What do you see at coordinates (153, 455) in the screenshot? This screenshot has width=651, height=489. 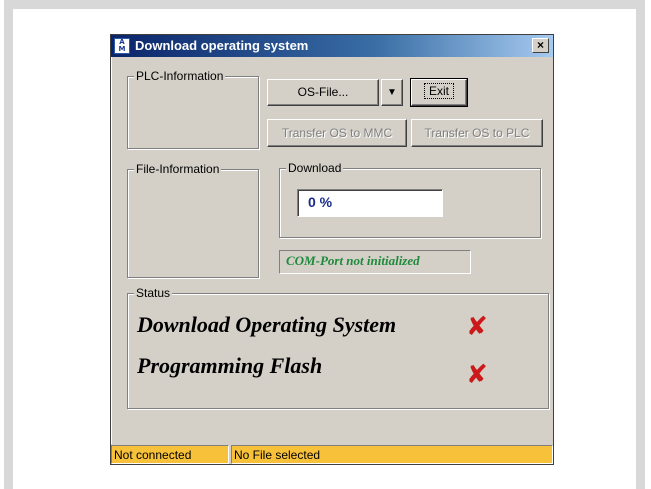 I see `status-connection-text: Not connected` at bounding box center [153, 455].